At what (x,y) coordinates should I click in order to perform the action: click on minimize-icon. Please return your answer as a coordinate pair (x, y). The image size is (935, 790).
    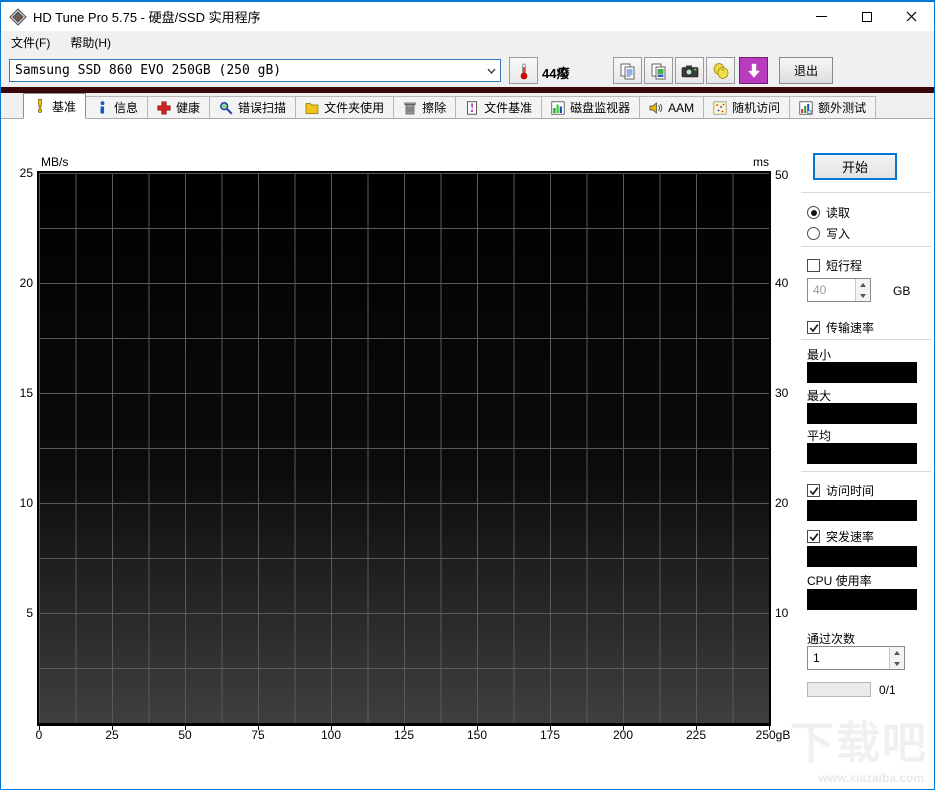
    Looking at the image, I should click on (821, 16).